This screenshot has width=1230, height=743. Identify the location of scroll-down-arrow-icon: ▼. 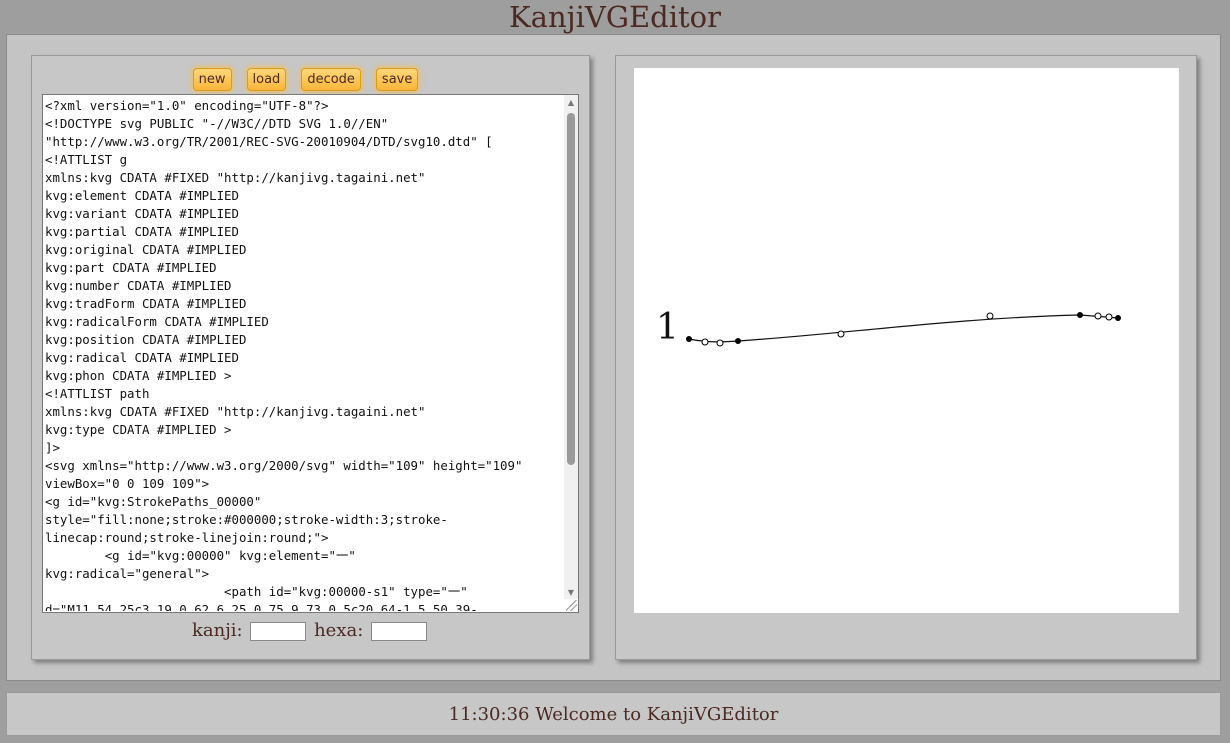
(571, 593).